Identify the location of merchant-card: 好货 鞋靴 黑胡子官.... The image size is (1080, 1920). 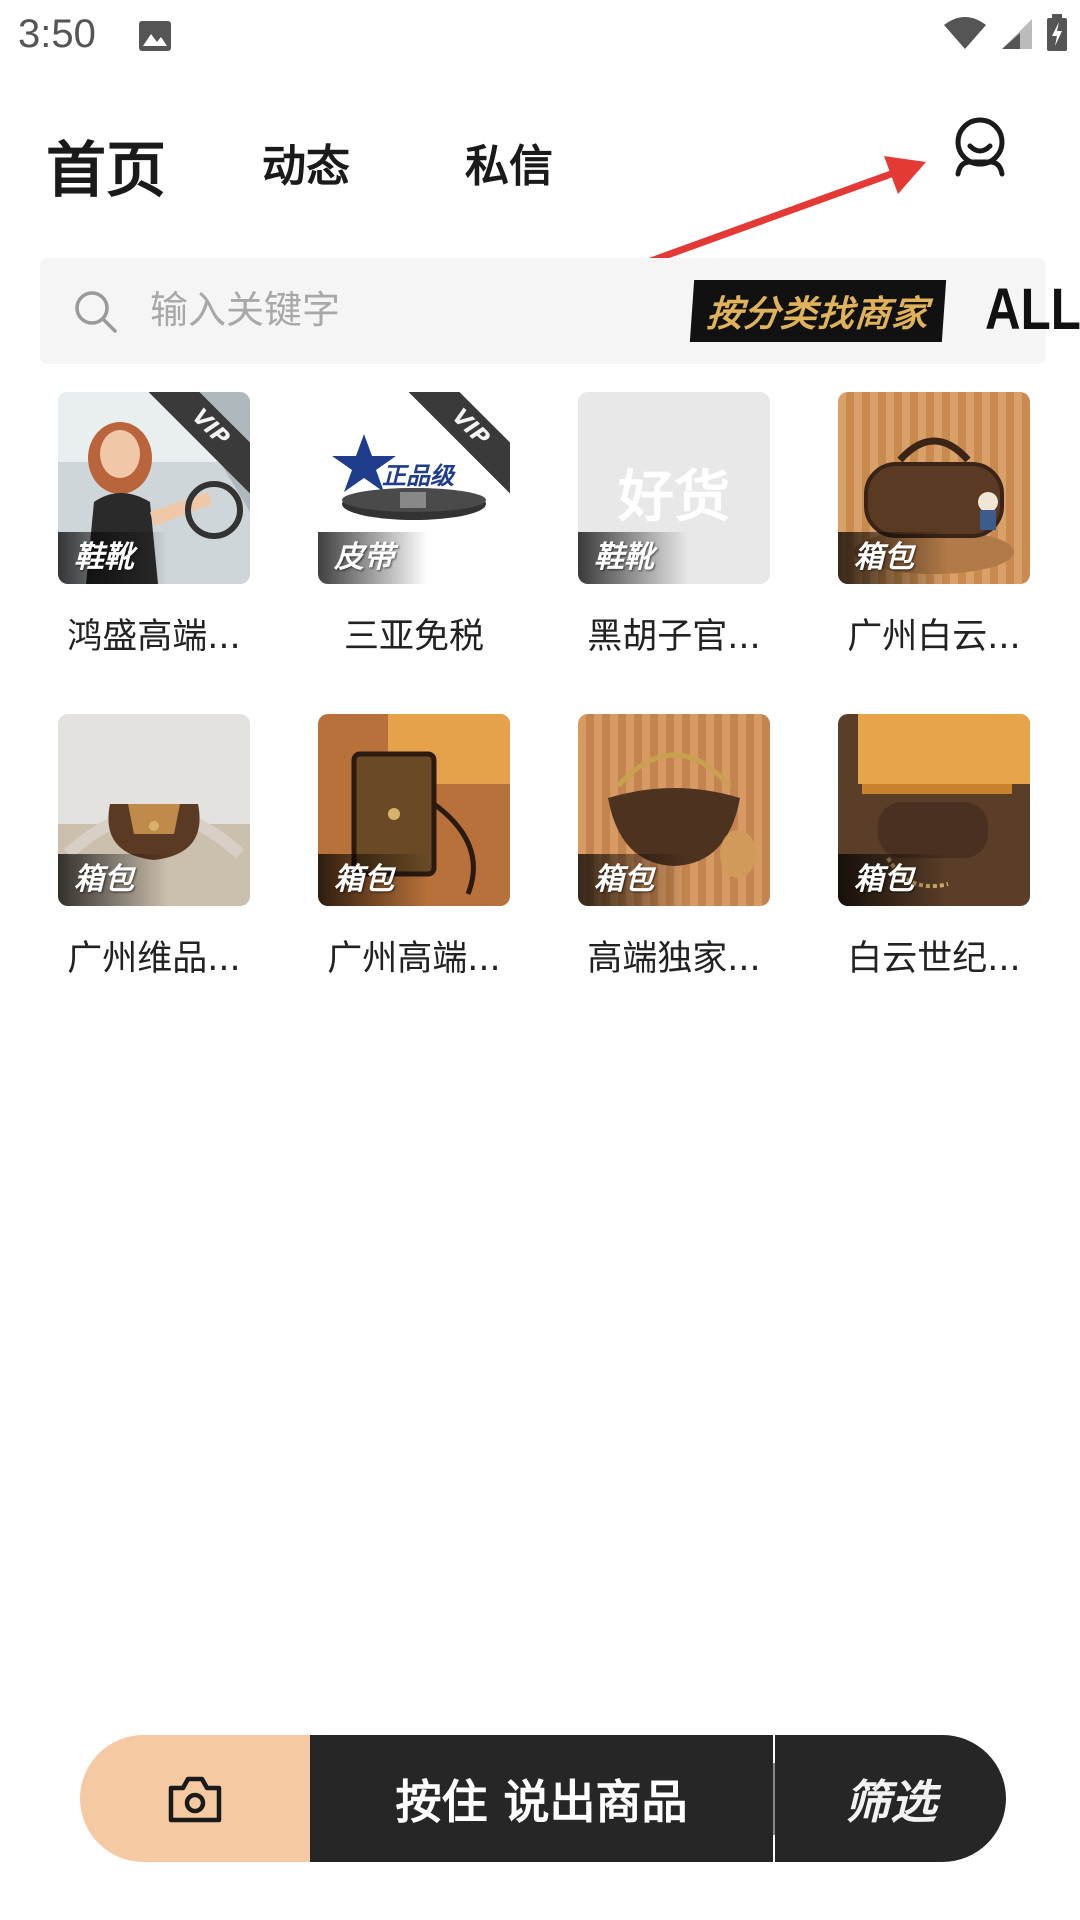
(674, 525).